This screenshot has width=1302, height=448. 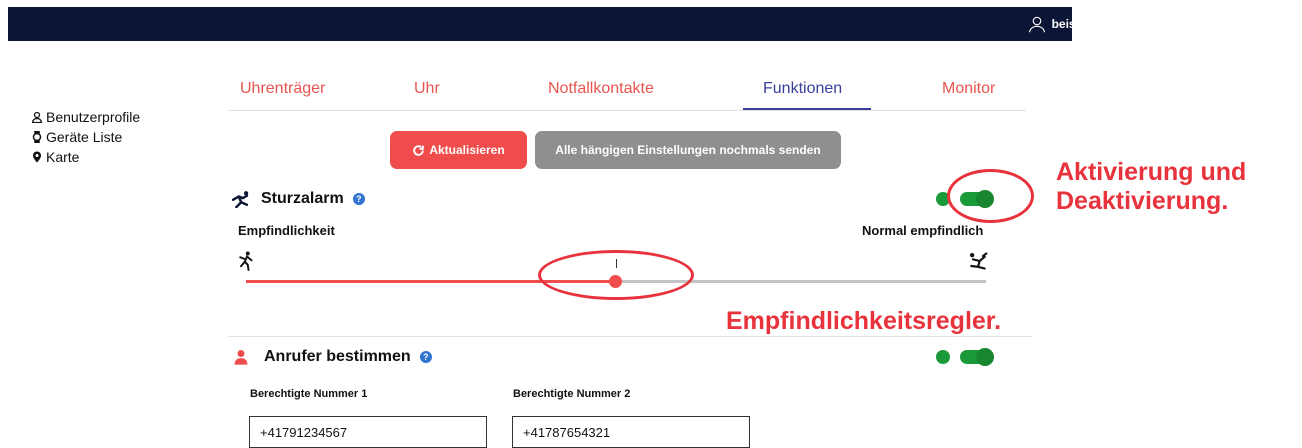 I want to click on tab-monitor: Monitor, so click(x=968, y=89).